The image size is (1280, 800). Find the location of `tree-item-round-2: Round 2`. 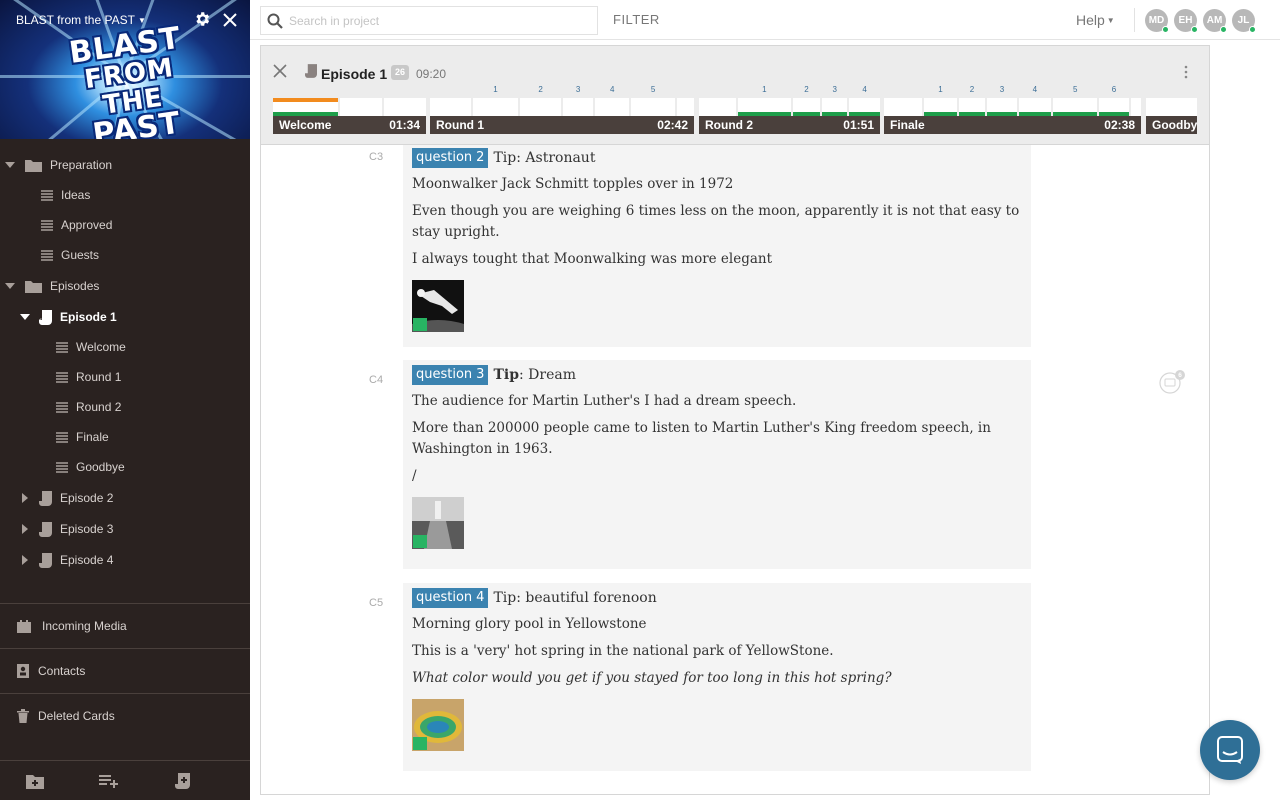

tree-item-round-2: Round 2 is located at coordinates (125, 407).